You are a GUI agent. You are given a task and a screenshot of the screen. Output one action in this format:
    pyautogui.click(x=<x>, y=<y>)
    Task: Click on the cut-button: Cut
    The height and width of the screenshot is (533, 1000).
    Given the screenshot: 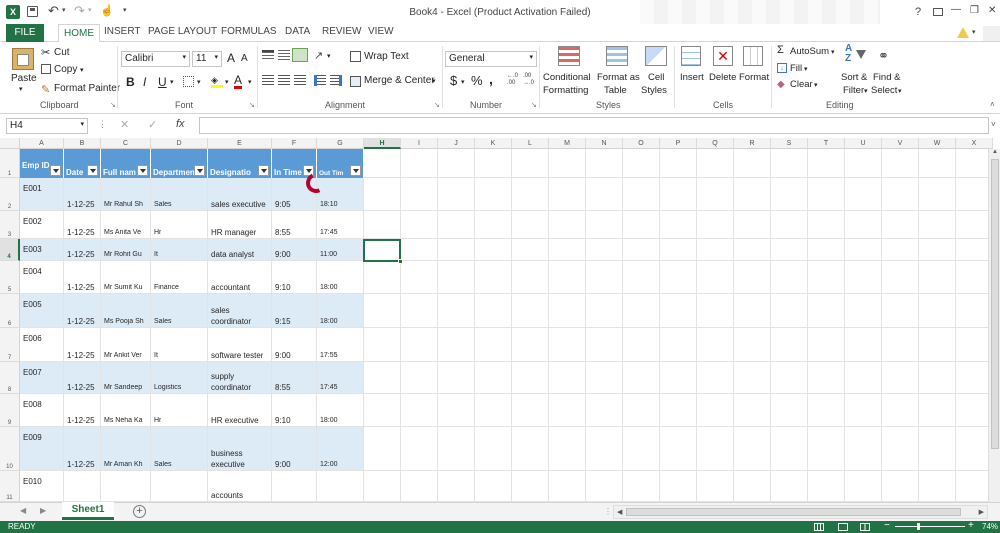 What is the action you would take?
    pyautogui.click(x=62, y=52)
    